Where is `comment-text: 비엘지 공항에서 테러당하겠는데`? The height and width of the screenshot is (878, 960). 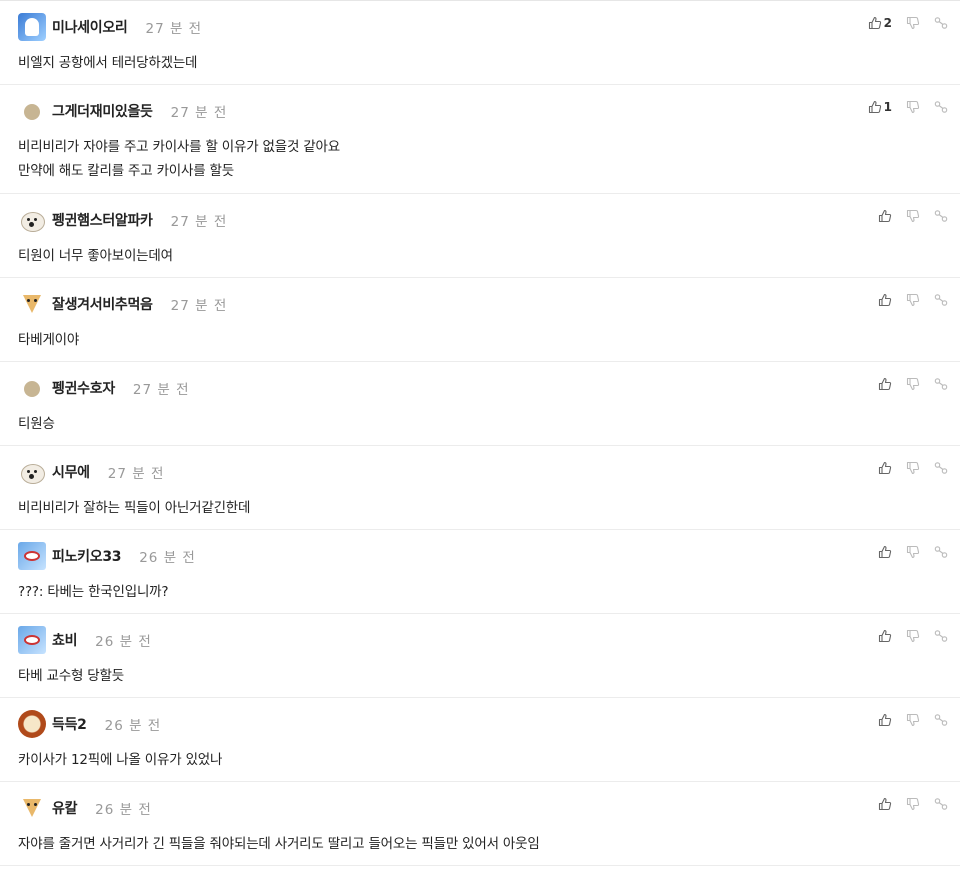
comment-text: 비엘지 공항에서 테러당하겠는데 is located at coordinates (107, 63).